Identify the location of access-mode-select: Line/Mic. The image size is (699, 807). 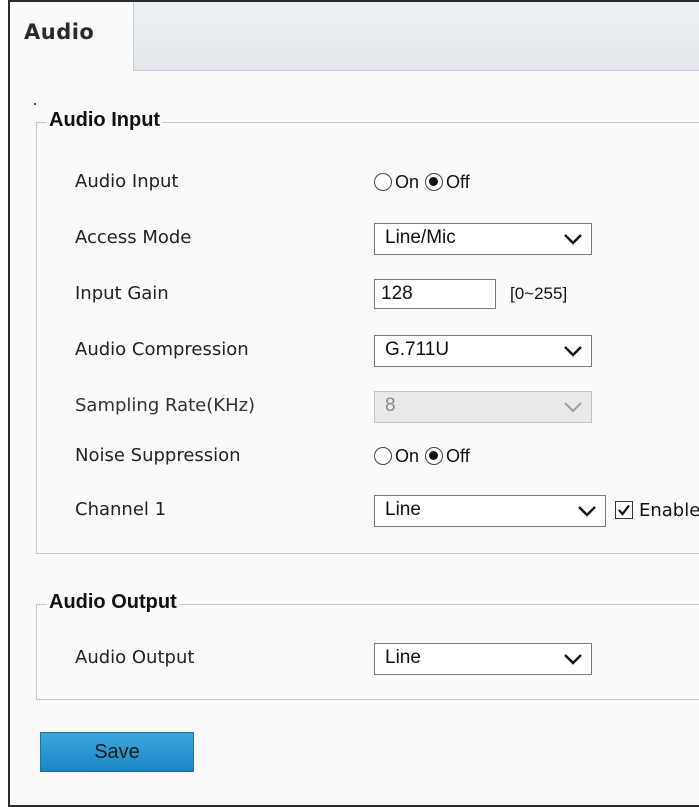
(483, 239).